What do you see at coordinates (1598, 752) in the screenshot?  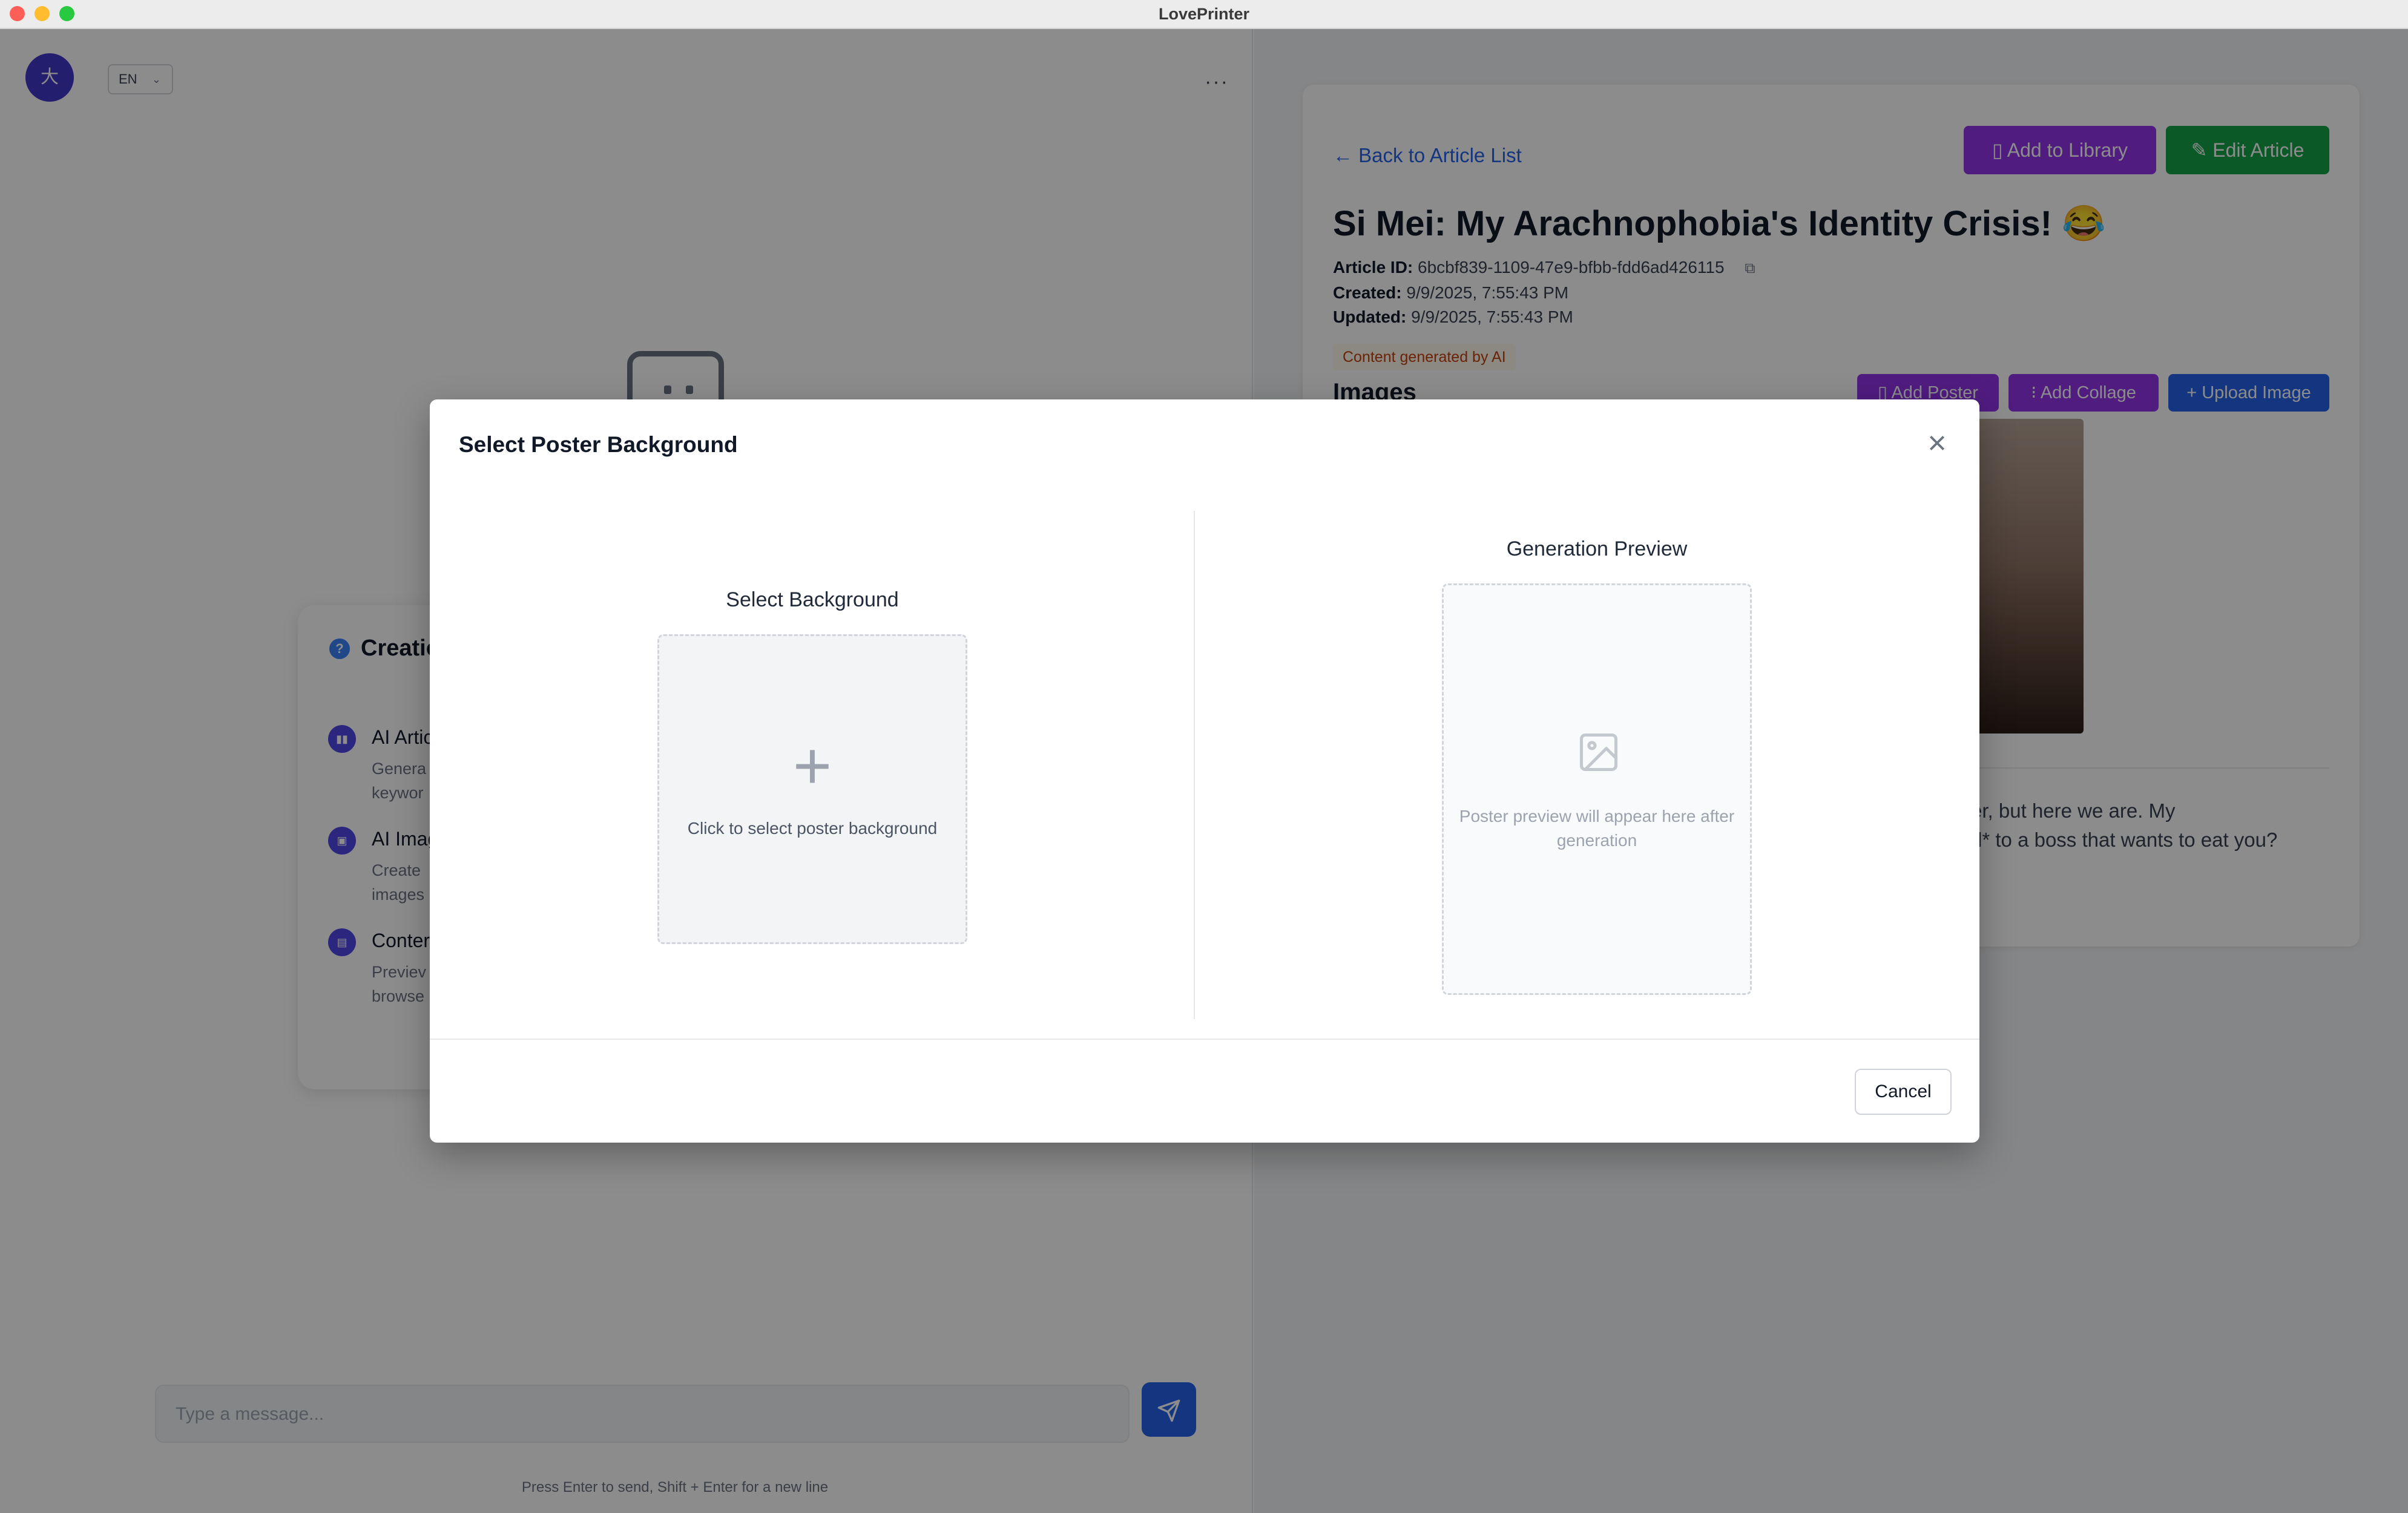 I see `image-placeholder-icon` at bounding box center [1598, 752].